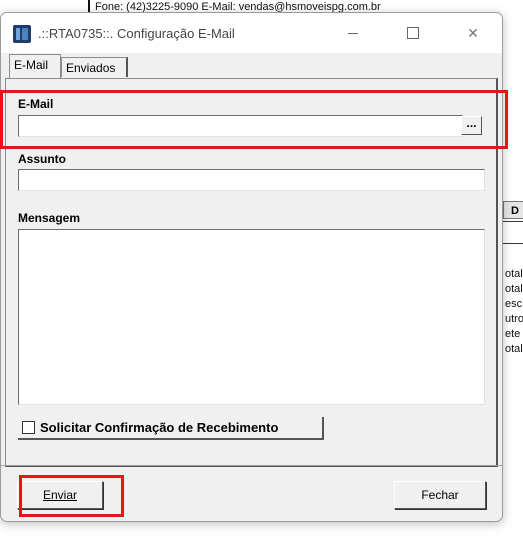  I want to click on confirm-receipt-option: Solicitar Confirmação de Recebimento, so click(171, 428).